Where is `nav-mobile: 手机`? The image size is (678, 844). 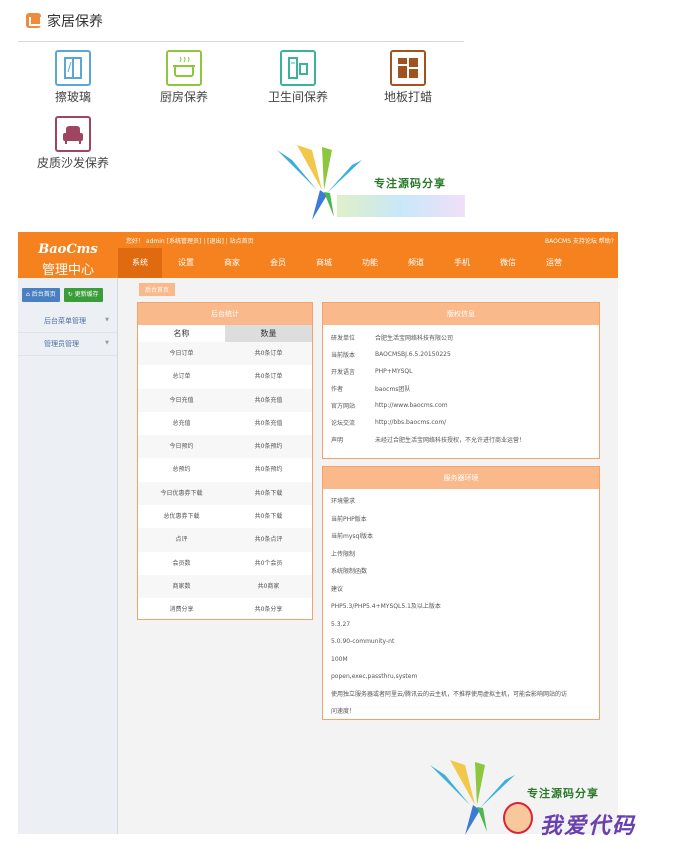
nav-mobile: 手机 is located at coordinates (462, 263).